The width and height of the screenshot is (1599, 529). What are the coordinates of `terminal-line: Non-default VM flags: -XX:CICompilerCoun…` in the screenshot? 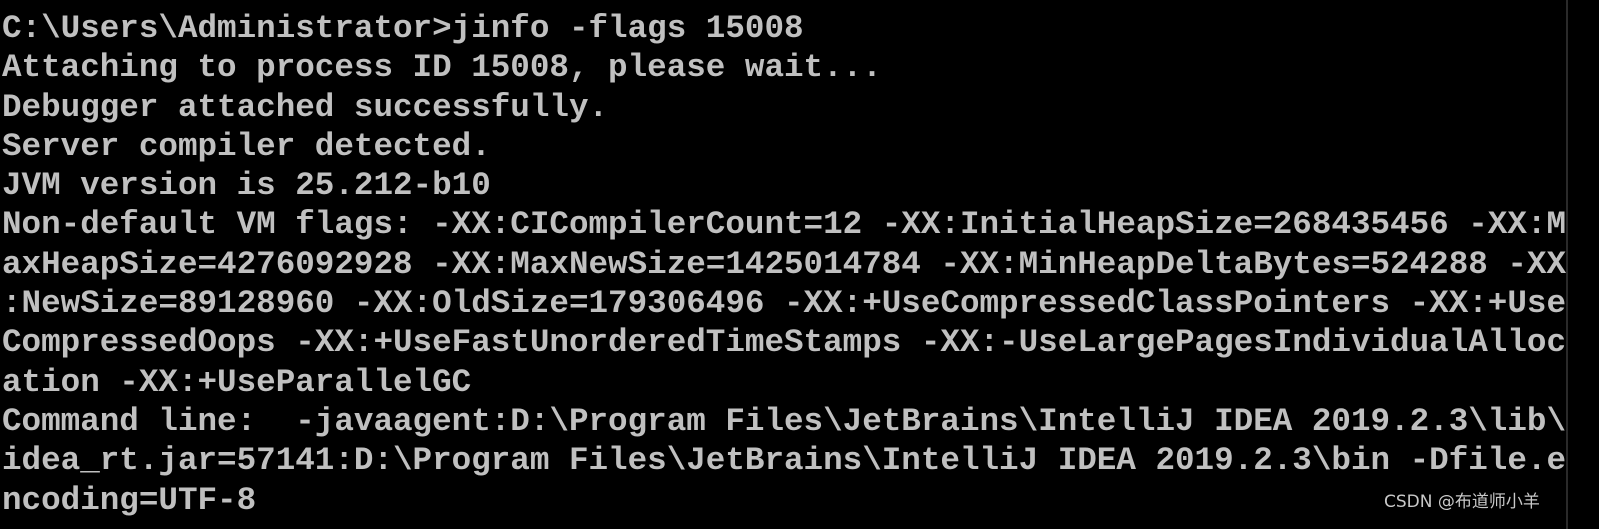 It's located at (784, 225).